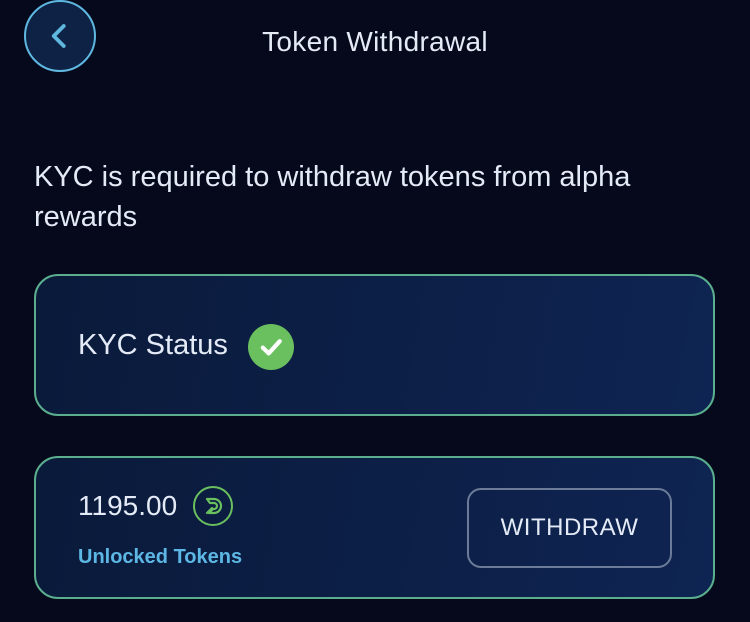  What do you see at coordinates (213, 506) in the screenshot?
I see `token-logo-icon` at bounding box center [213, 506].